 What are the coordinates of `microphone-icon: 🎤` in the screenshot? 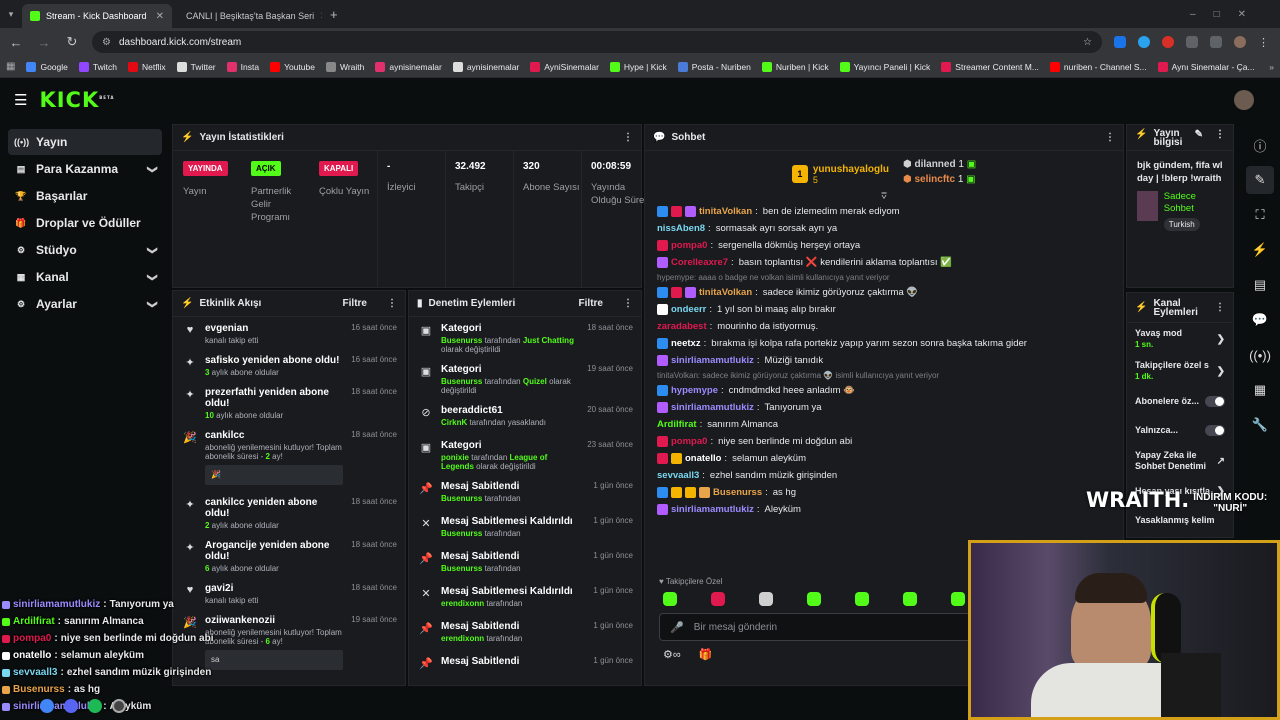 It's located at (677, 627).